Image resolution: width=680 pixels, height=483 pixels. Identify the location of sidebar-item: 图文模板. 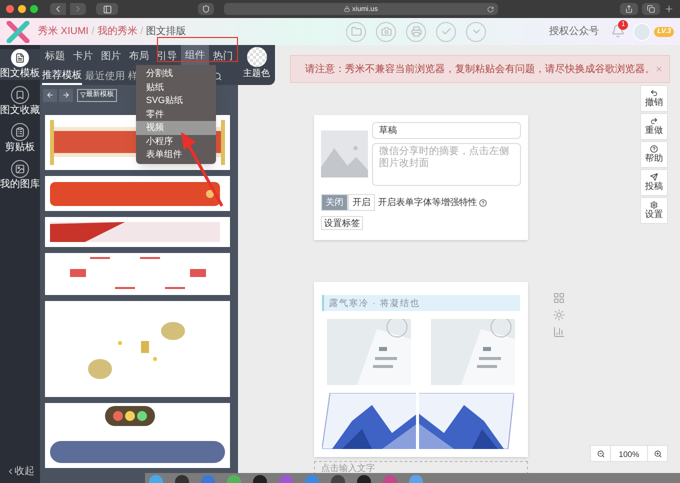
(20, 64).